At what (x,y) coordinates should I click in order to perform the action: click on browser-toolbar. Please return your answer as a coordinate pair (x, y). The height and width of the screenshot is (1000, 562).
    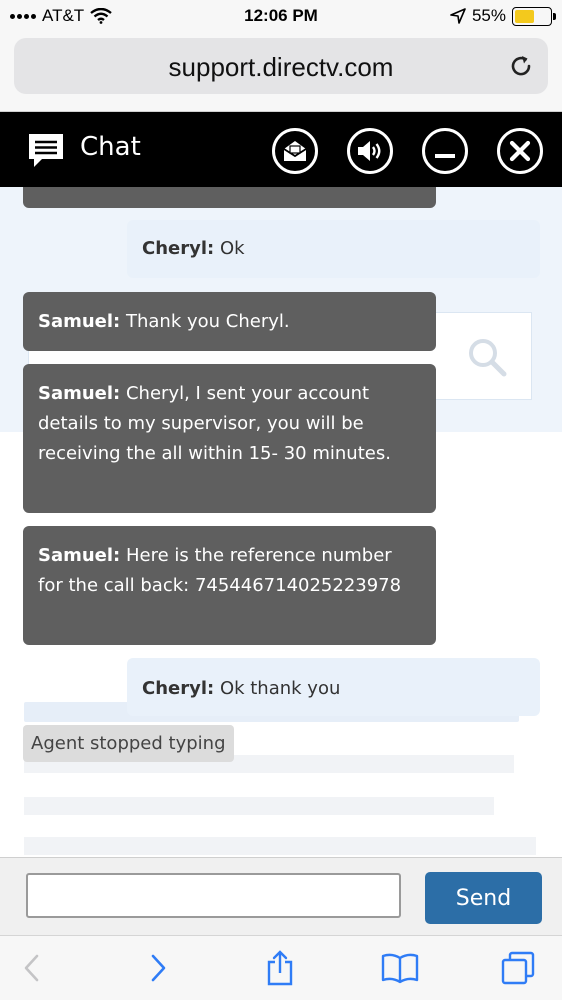
    Looking at the image, I should click on (281, 967).